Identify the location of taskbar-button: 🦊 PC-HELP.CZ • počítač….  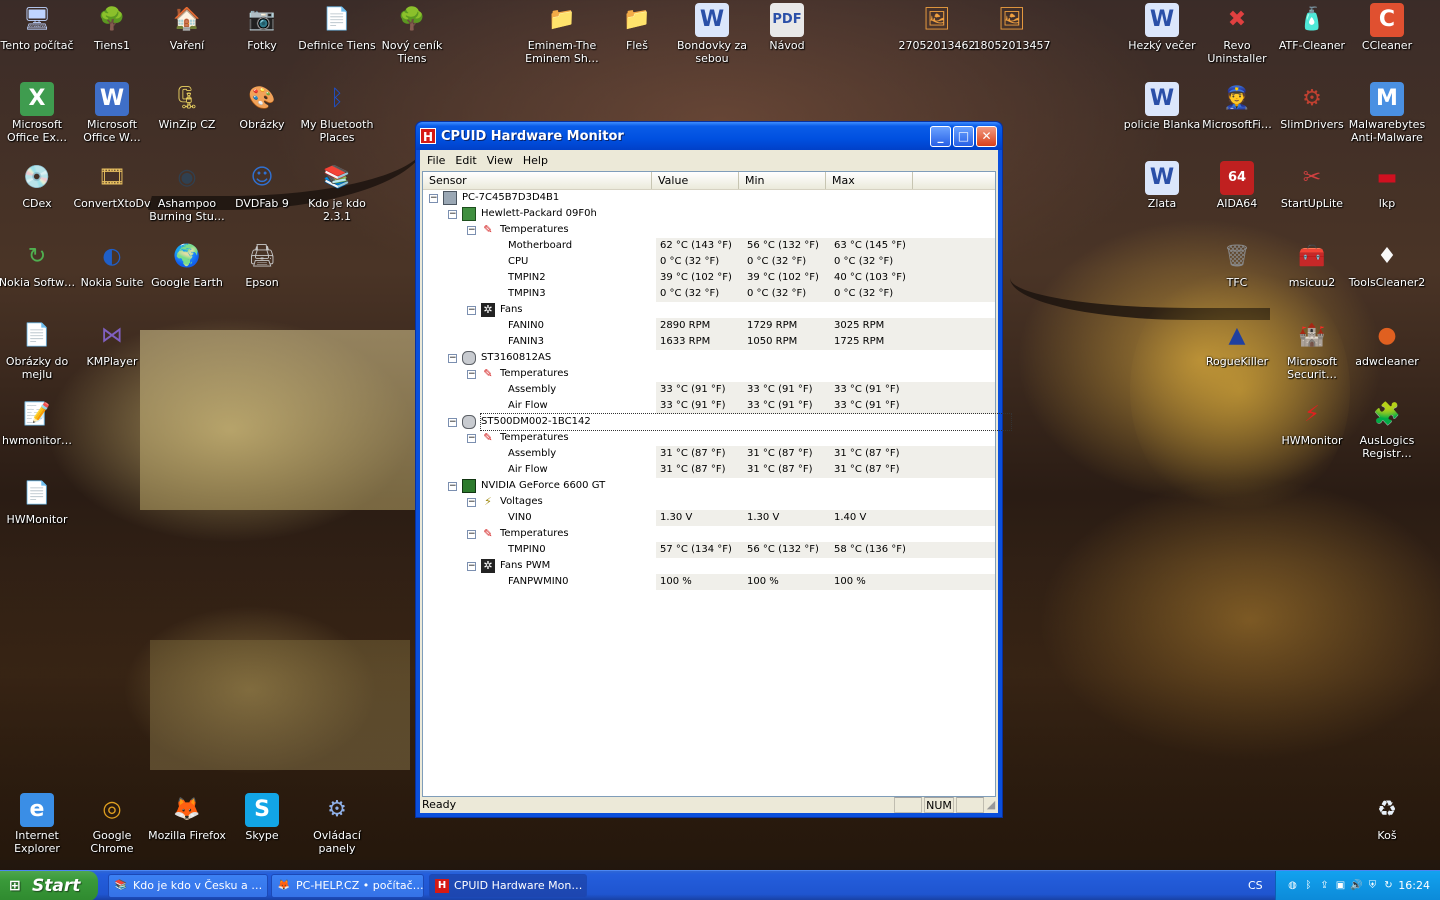
(347, 886).